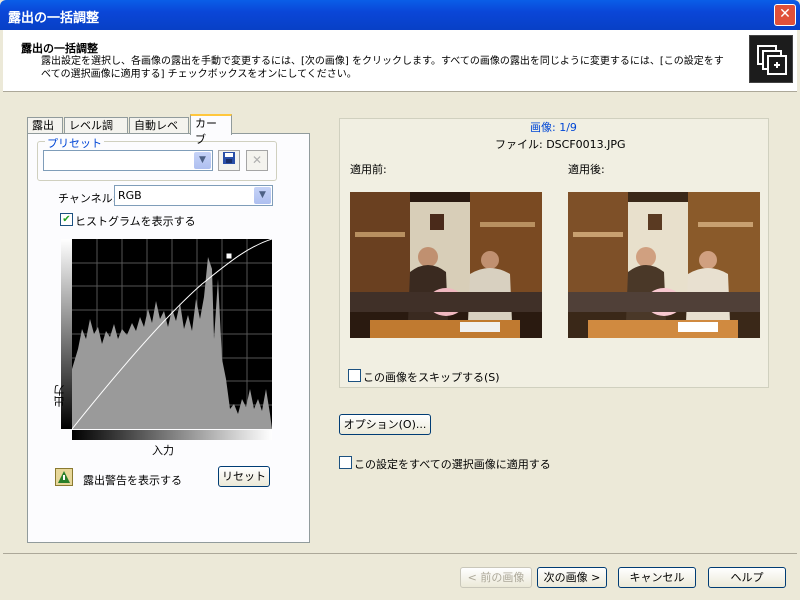  What do you see at coordinates (553, 127) in the screenshot?
I see `image-counter: 画像: 1/9` at bounding box center [553, 127].